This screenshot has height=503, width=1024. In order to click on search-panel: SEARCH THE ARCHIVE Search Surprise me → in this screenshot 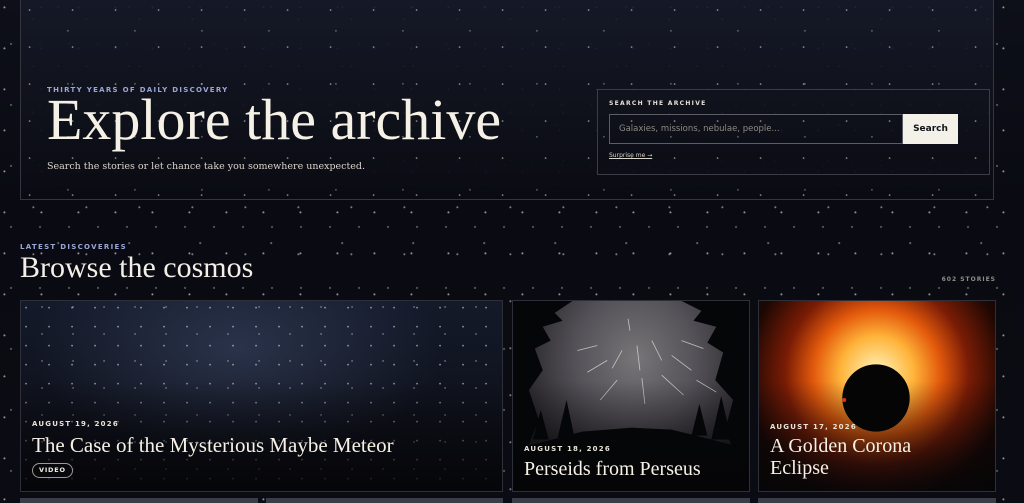, I will do `click(793, 132)`.